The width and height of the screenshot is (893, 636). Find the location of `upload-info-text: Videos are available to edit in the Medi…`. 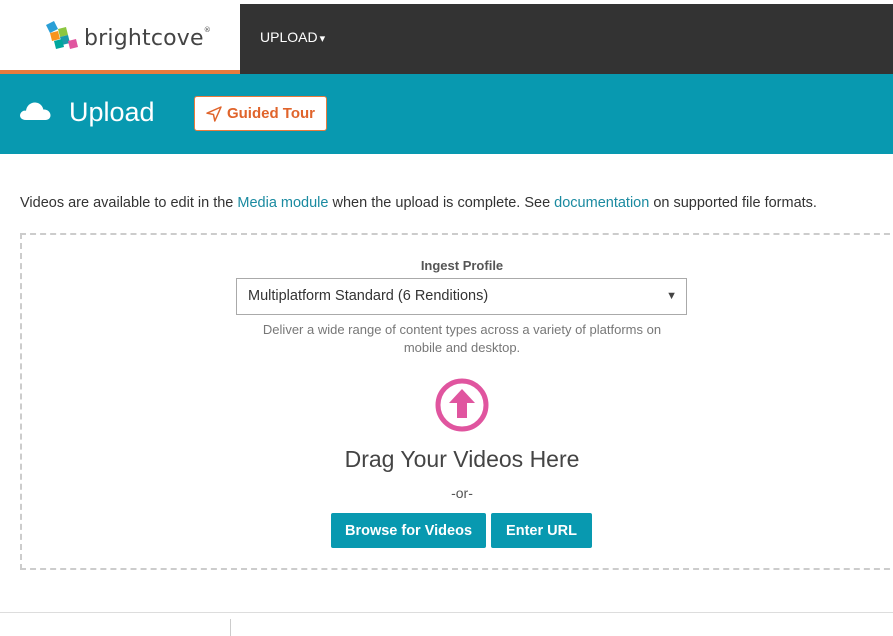

upload-info-text: Videos are available to edit in the Medi… is located at coordinates (418, 203).